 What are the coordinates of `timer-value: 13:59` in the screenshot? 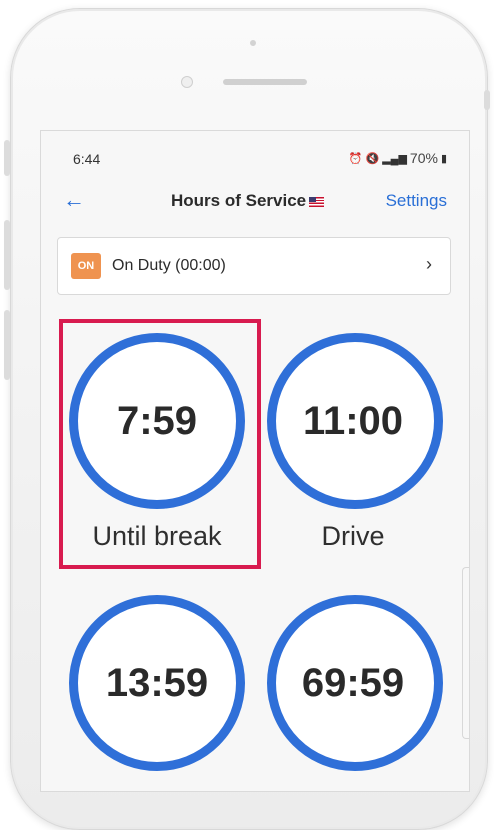 It's located at (157, 683).